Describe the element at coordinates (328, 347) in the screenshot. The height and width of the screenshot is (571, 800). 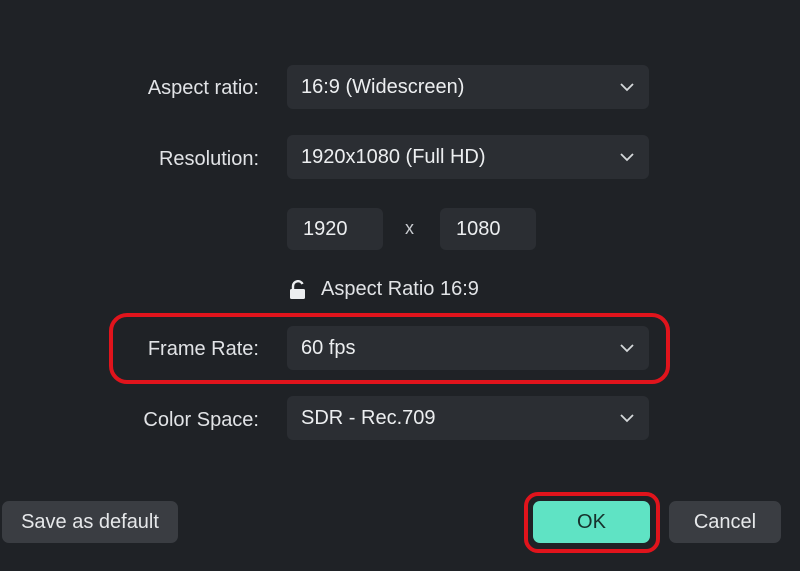
I see `frame-rate-value: 60 fps` at that location.